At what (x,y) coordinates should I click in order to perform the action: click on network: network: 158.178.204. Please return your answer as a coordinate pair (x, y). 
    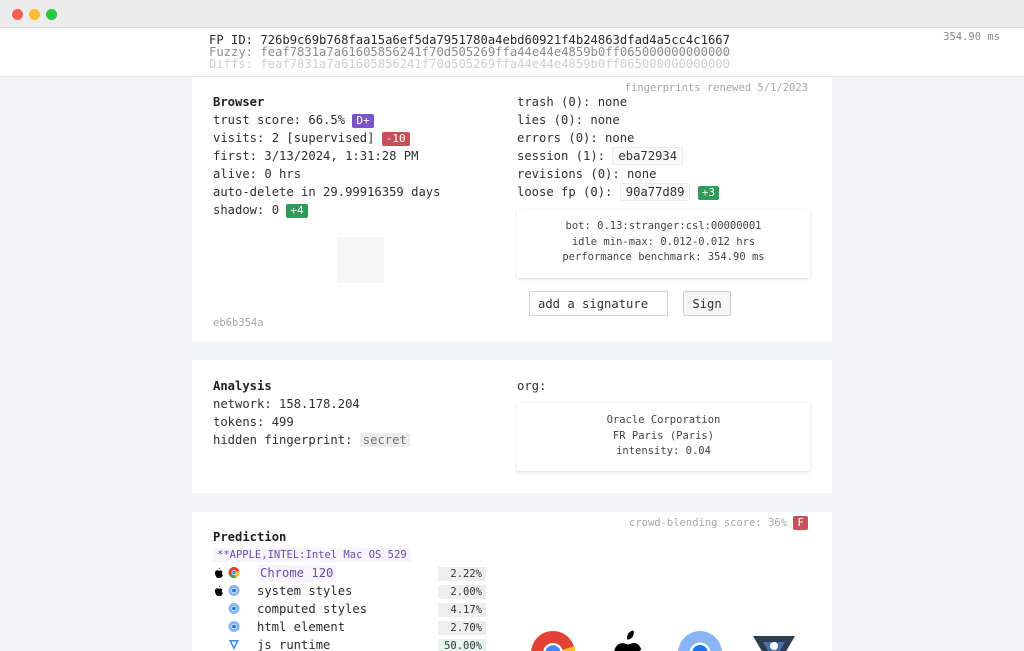
    Looking at the image, I should click on (286, 404).